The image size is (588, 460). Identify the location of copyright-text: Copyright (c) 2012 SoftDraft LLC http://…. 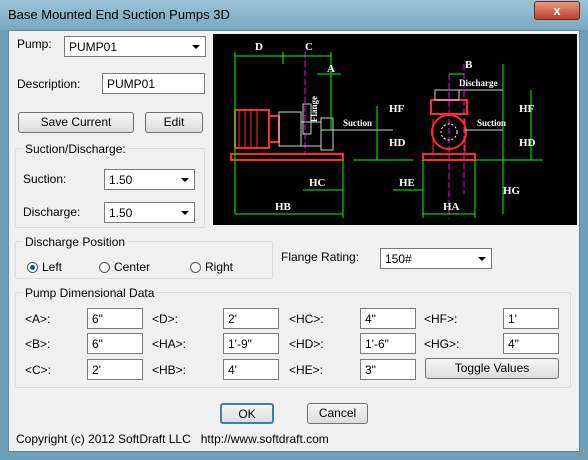
(172, 439).